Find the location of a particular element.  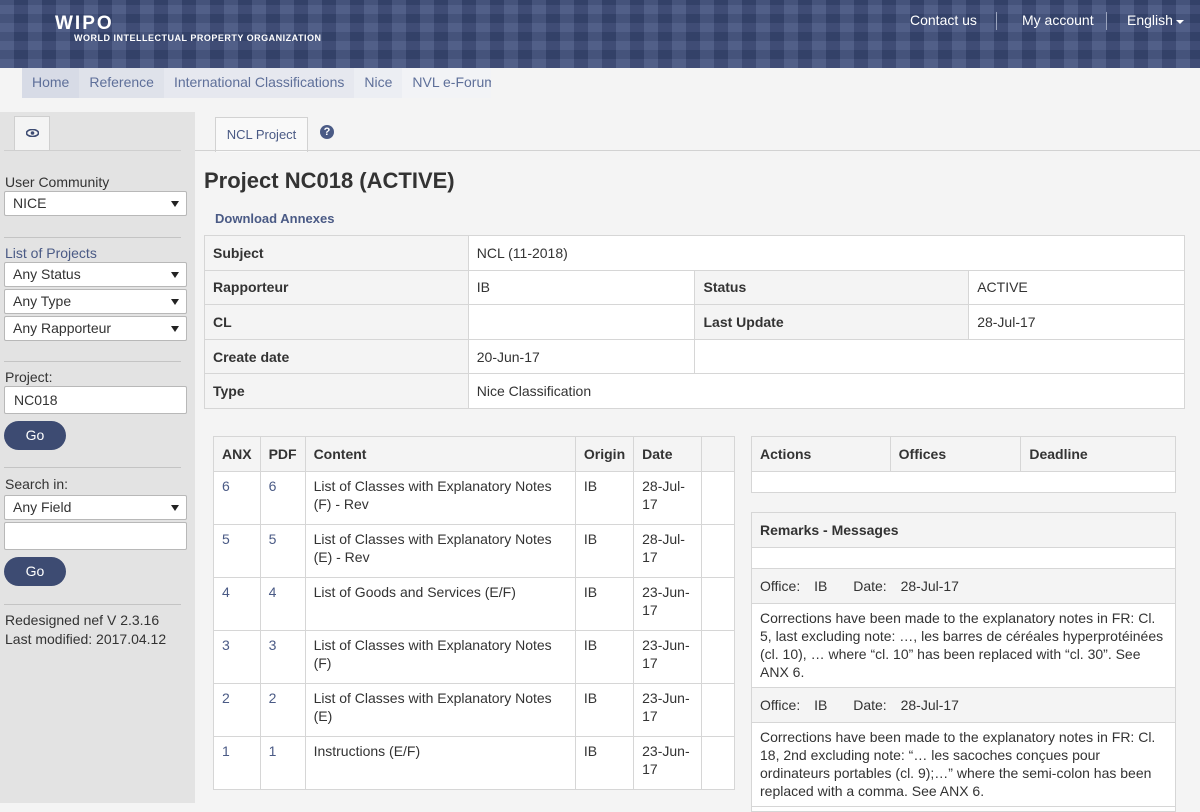

subject-label: Subject is located at coordinates (336, 253).